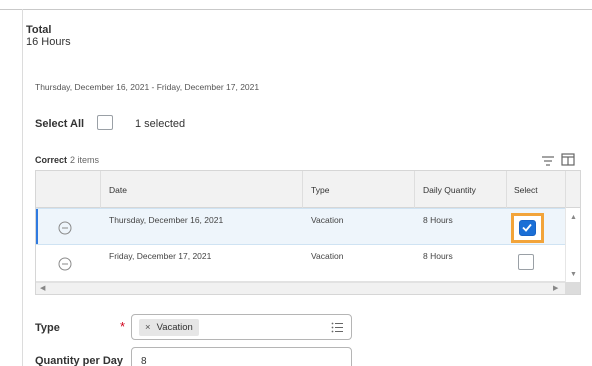 Image resolution: width=592 pixels, height=366 pixels. What do you see at coordinates (308, 189) in the screenshot?
I see `grid-header: Date Type Daily Quantity Select` at bounding box center [308, 189].